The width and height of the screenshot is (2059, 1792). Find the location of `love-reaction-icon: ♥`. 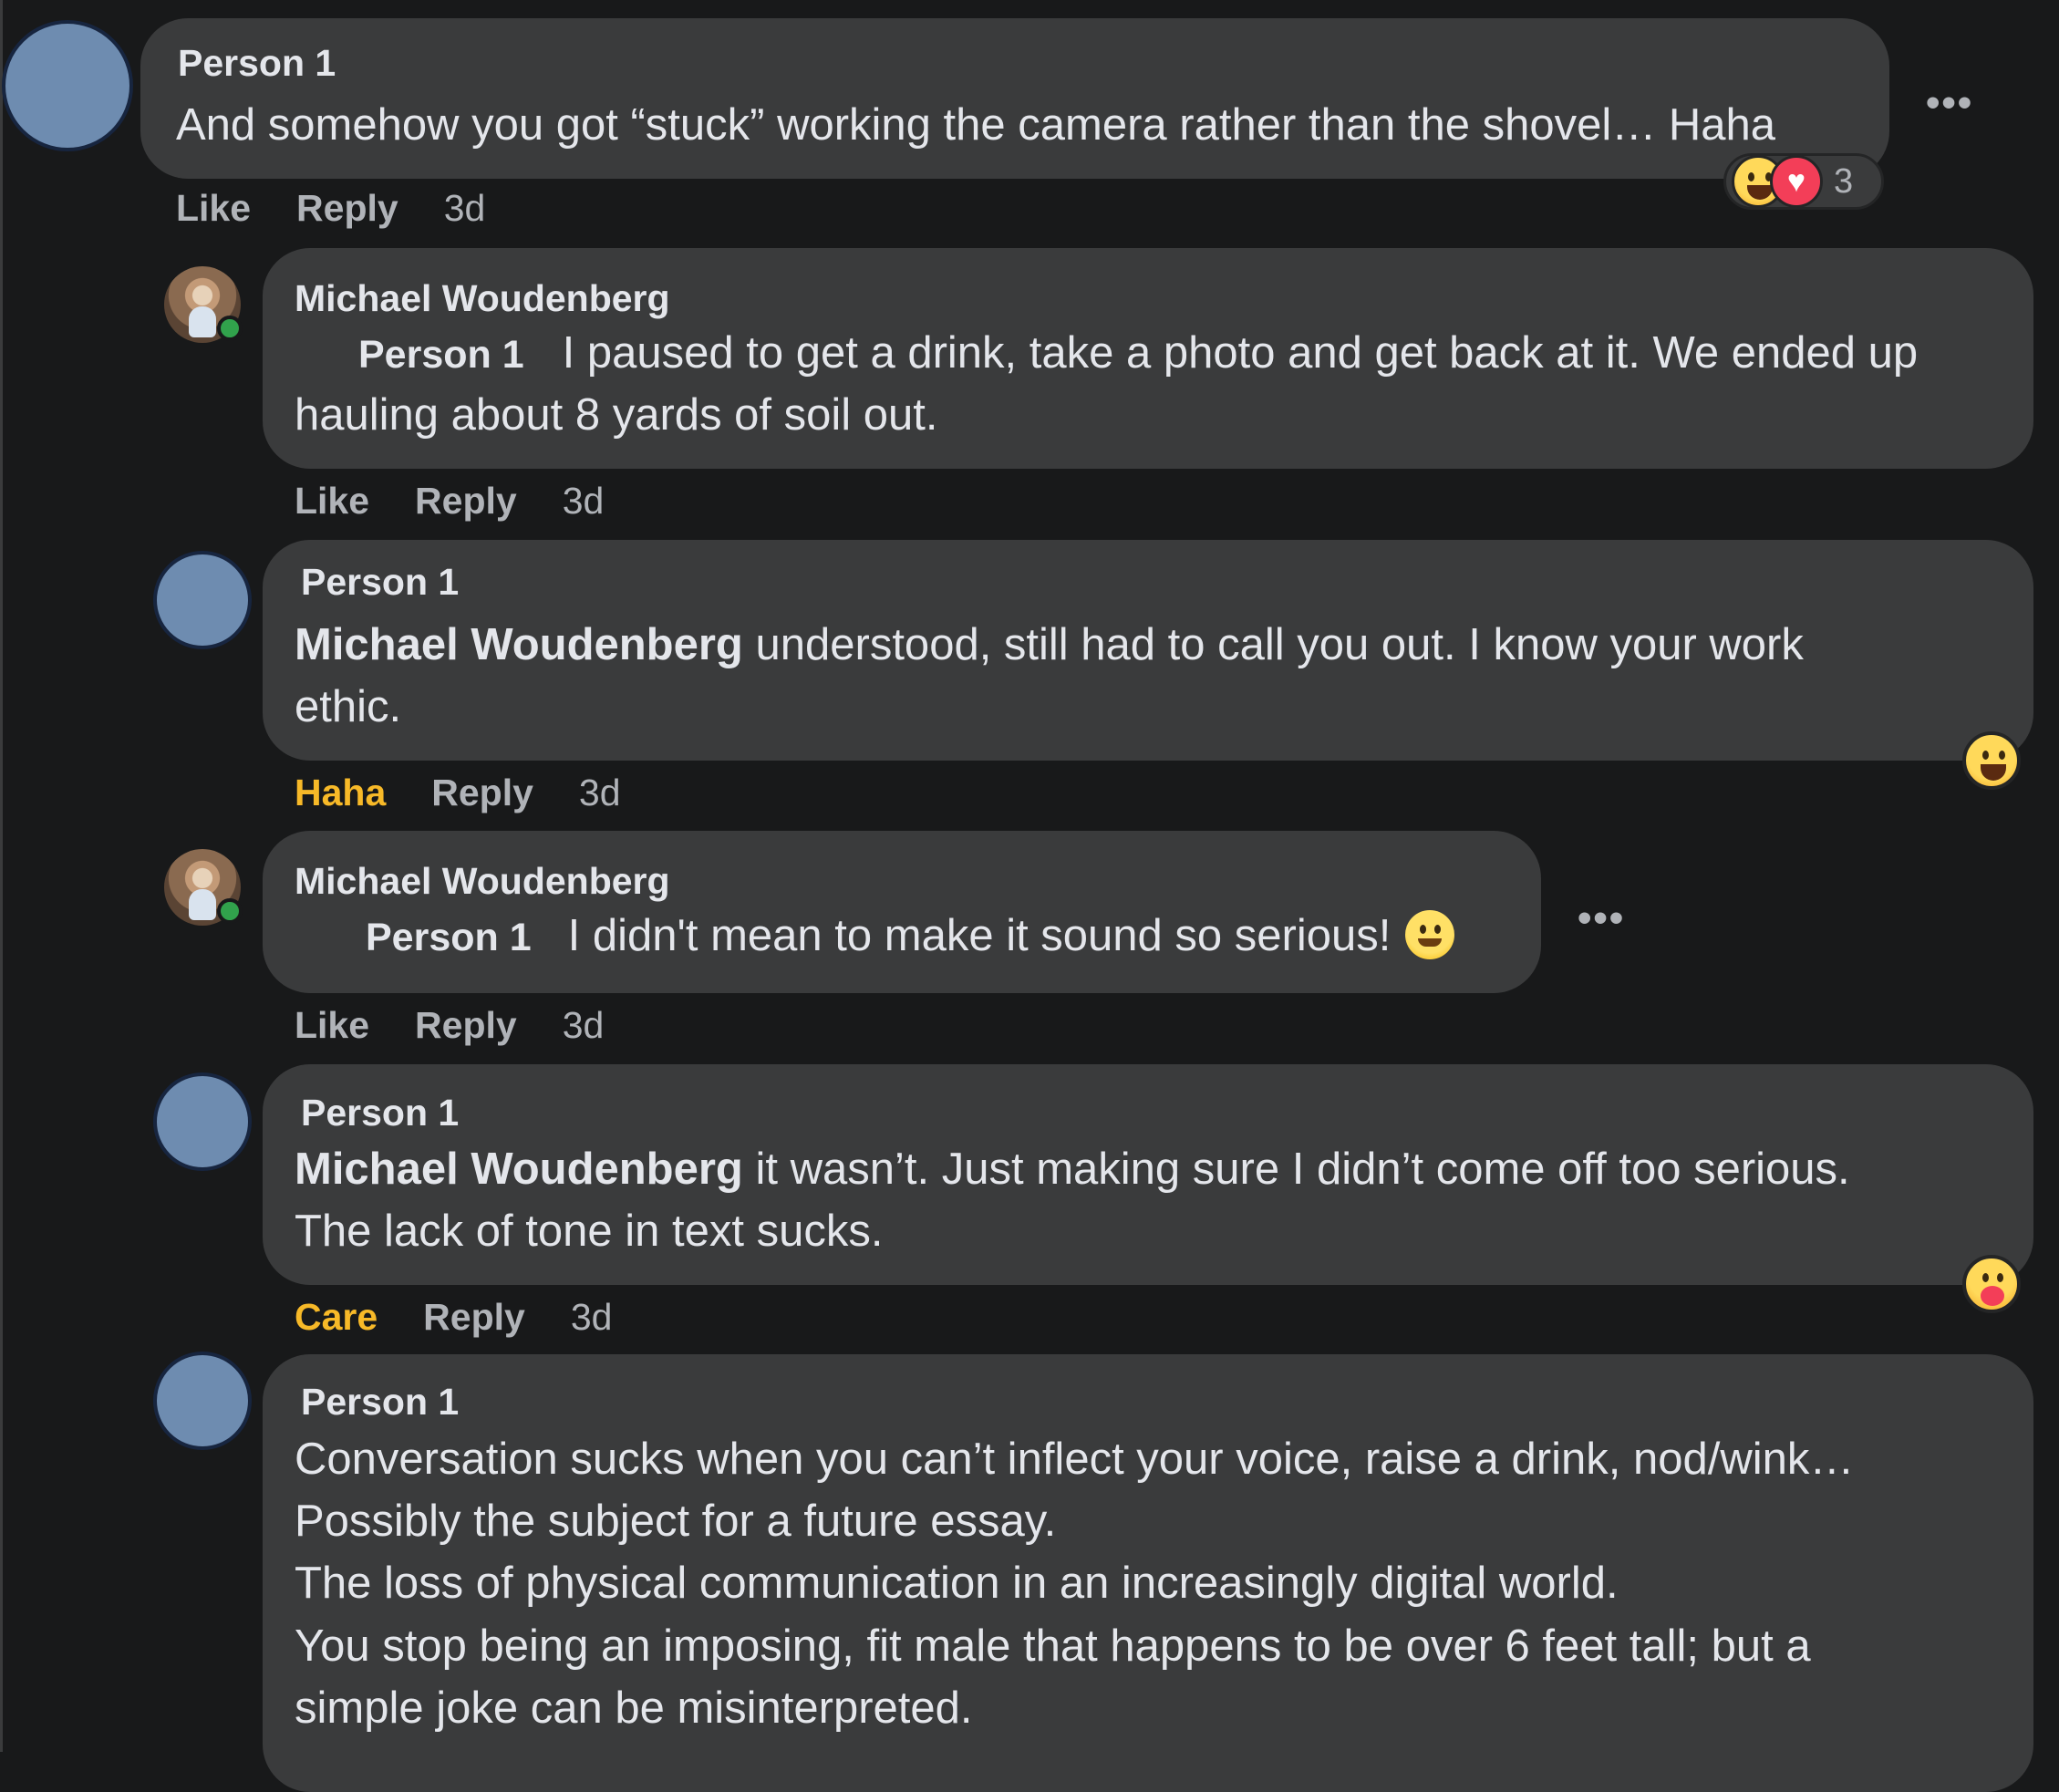

love-reaction-icon: ♥ is located at coordinates (1796, 181).